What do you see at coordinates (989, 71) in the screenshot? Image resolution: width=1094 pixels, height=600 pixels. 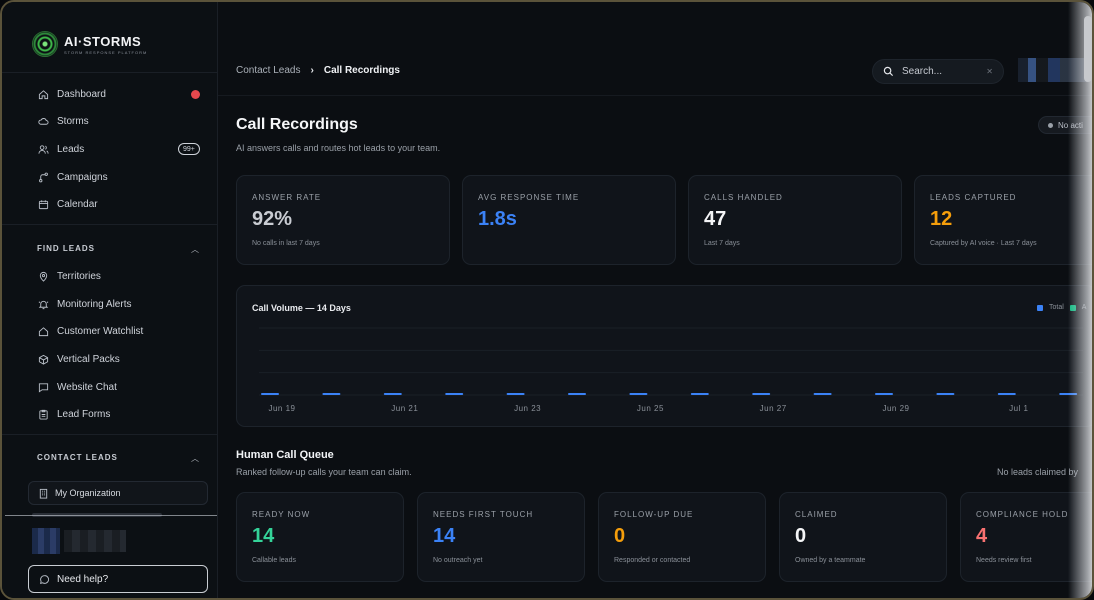 I see `close-icon: ✕` at bounding box center [989, 71].